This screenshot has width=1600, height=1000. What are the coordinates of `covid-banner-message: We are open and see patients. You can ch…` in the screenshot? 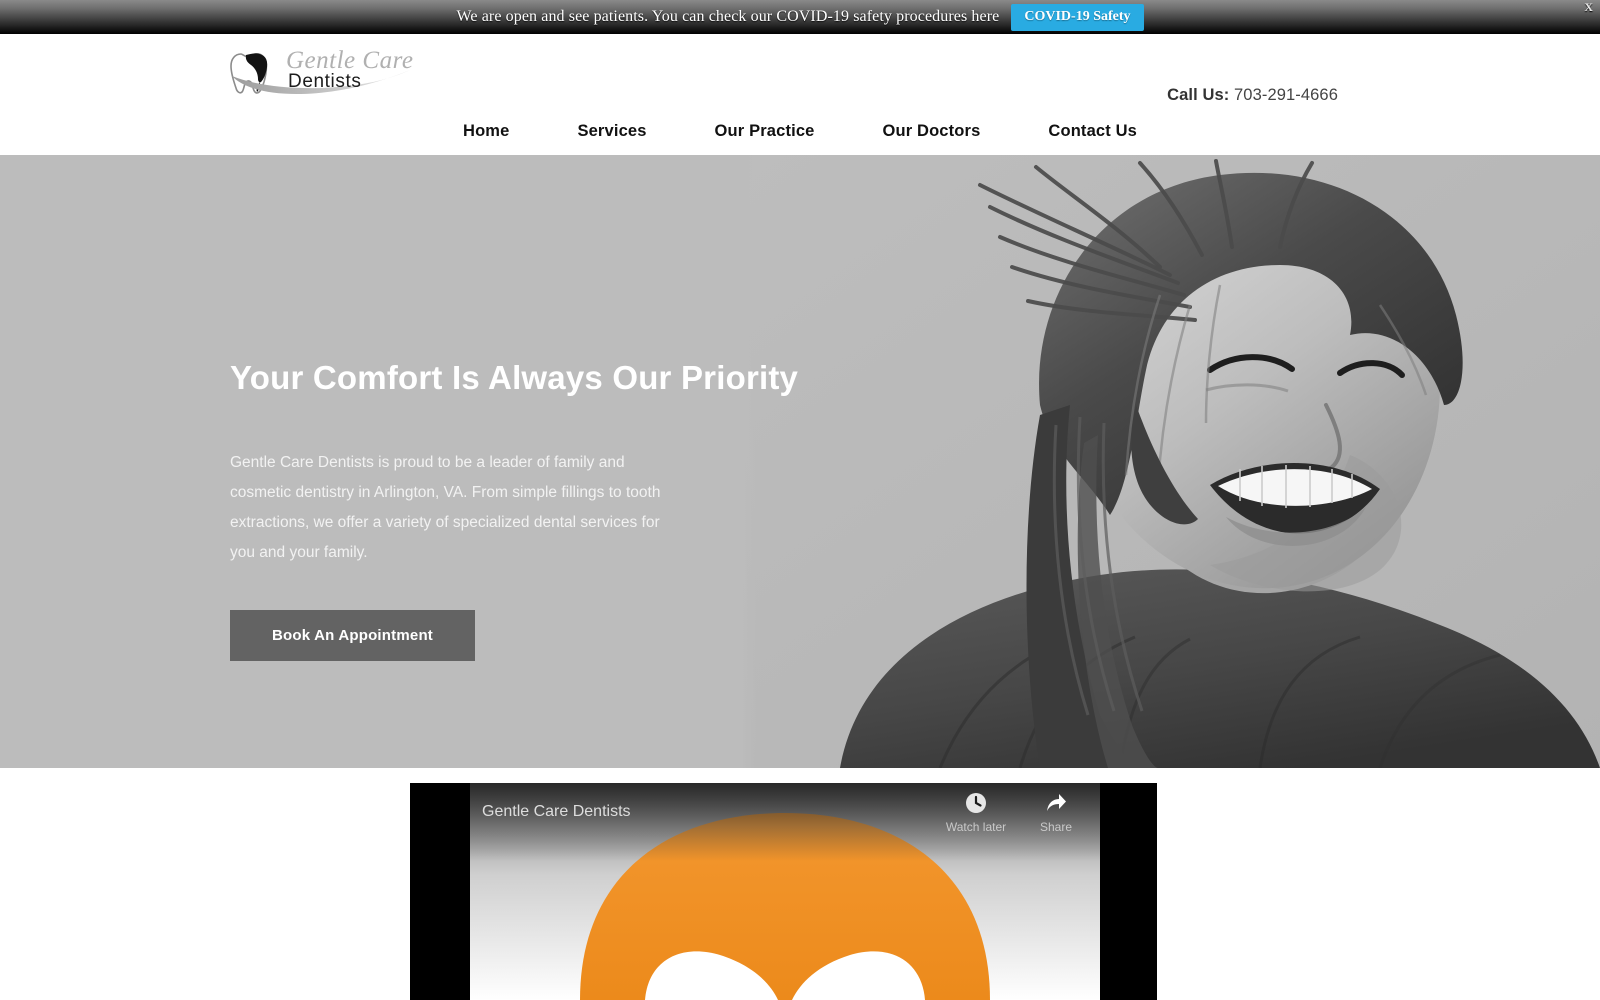 It's located at (728, 16).